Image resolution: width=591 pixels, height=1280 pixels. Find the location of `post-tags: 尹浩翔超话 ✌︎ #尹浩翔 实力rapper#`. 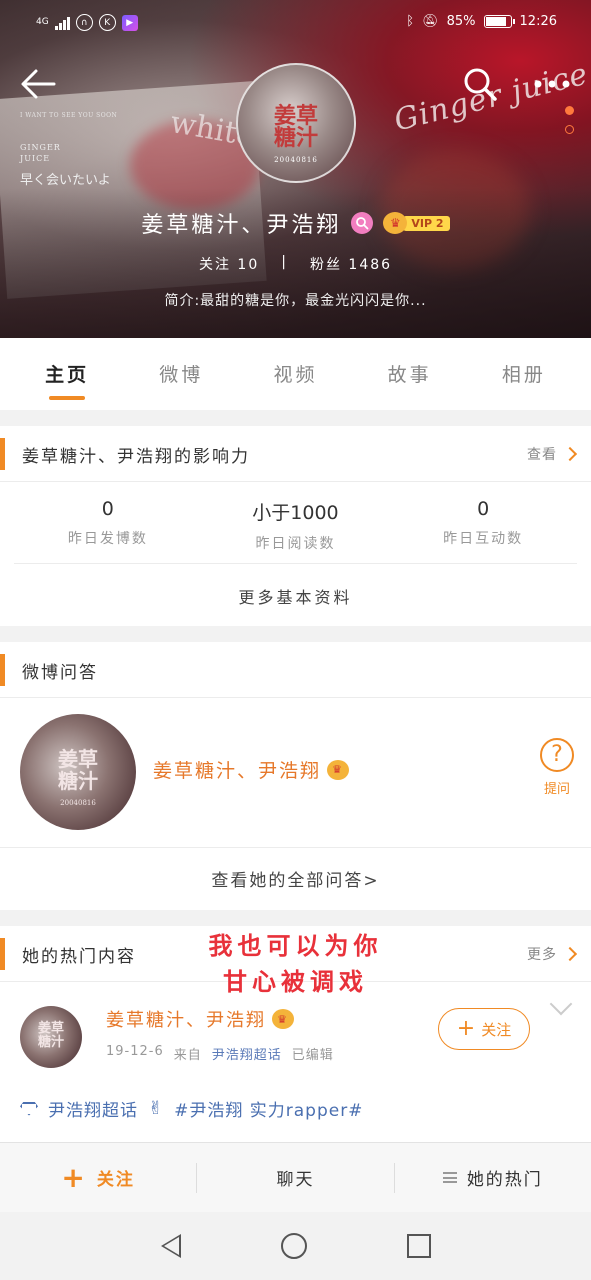

post-tags: 尹浩翔超话 ✌︎ #尹浩翔 实力rapper# is located at coordinates (191, 1108).